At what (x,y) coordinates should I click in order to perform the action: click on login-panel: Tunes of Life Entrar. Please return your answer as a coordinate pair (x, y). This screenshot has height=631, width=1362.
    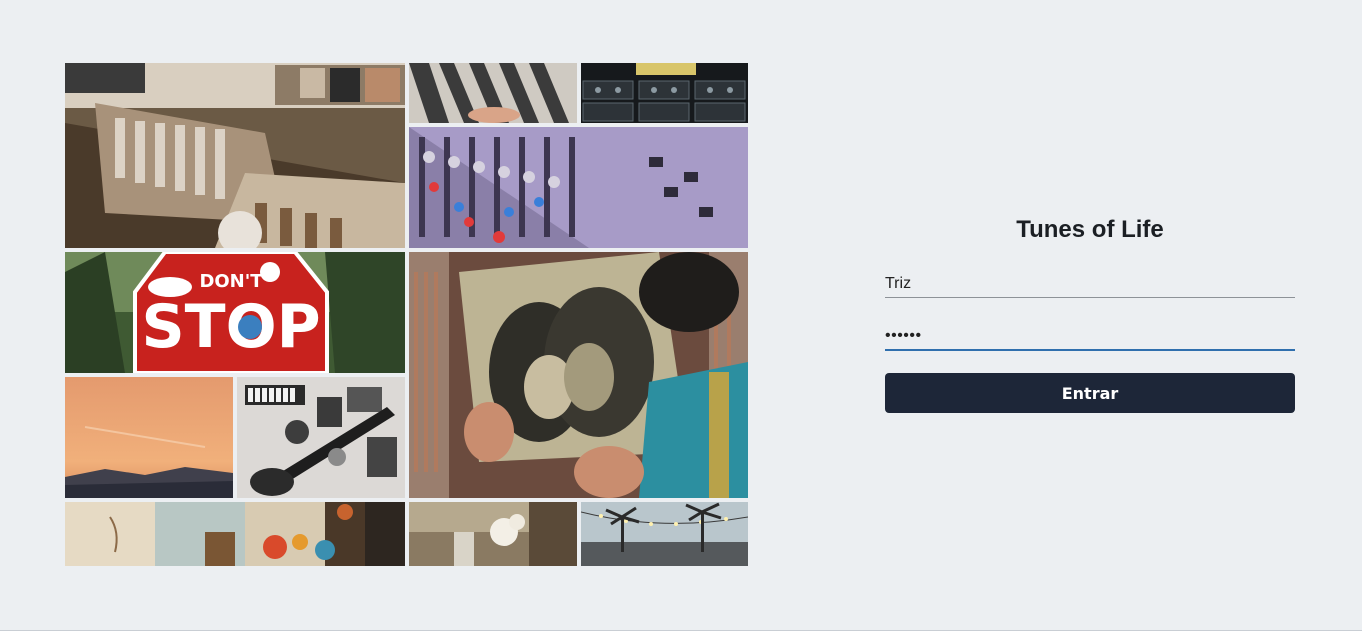
    Looking at the image, I should click on (1090, 313).